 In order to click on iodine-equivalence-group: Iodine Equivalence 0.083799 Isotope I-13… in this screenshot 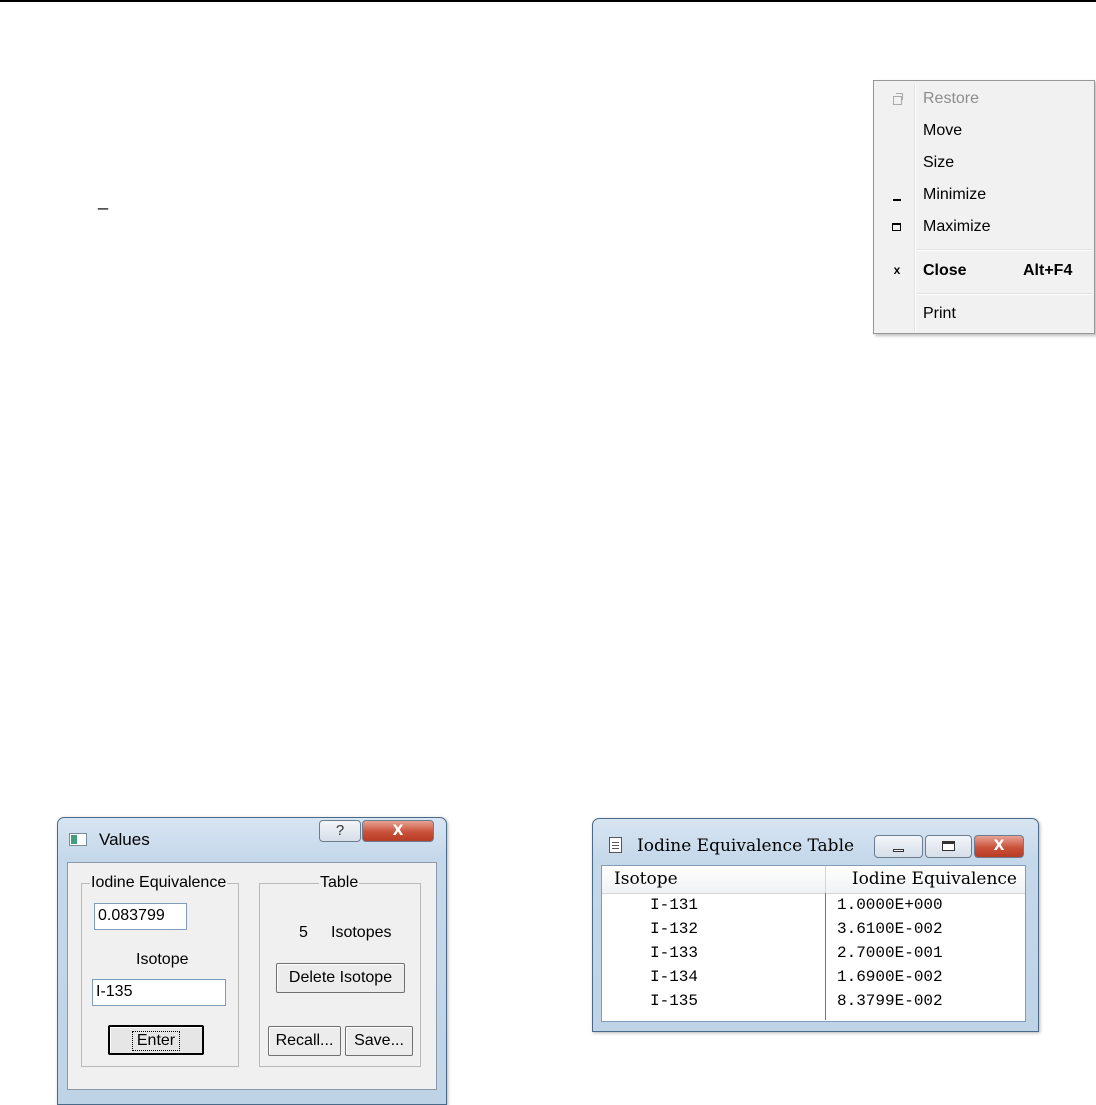, I will do `click(160, 970)`.